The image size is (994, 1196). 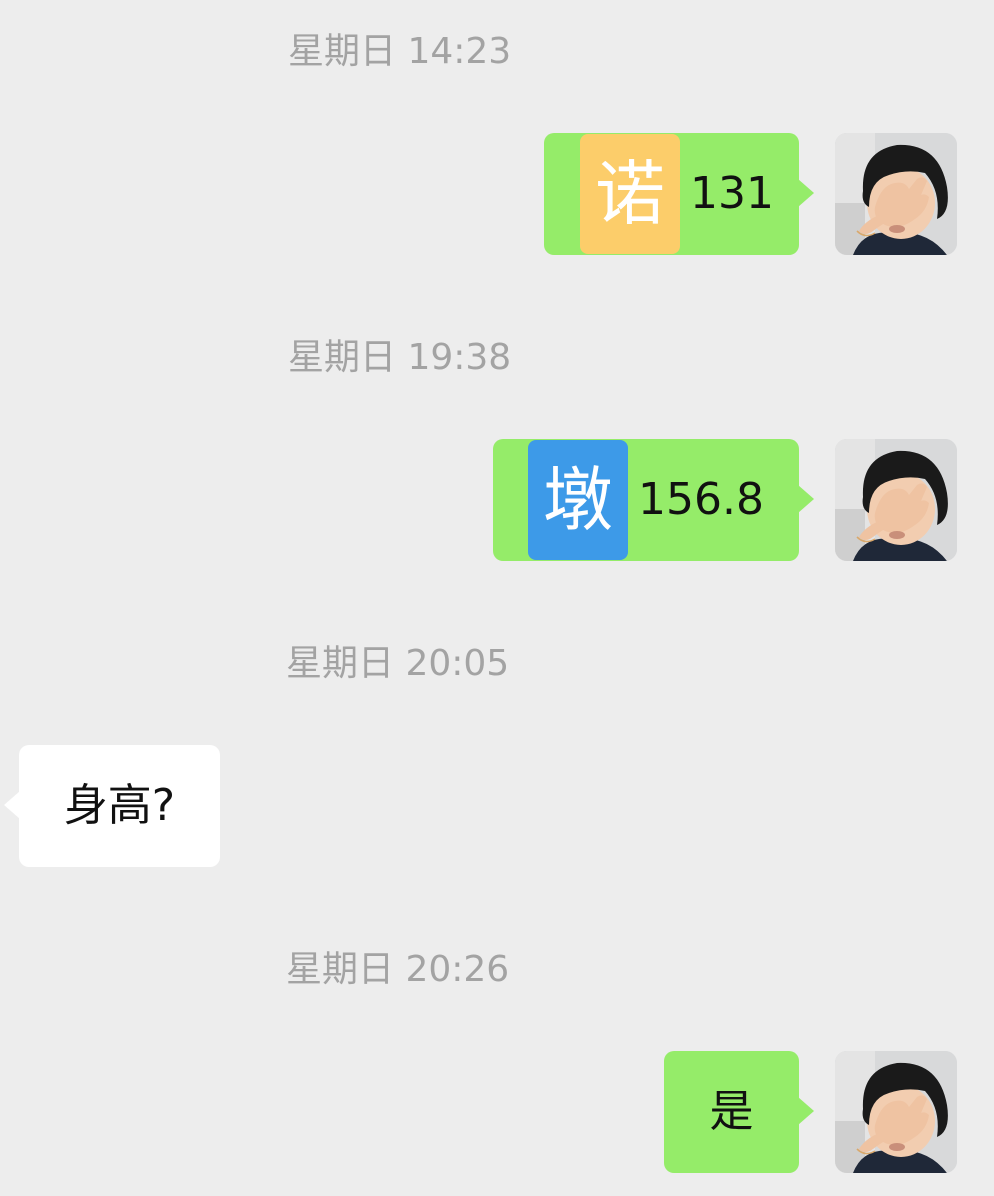 I want to click on name-character-icon: 墩, so click(x=578, y=500).